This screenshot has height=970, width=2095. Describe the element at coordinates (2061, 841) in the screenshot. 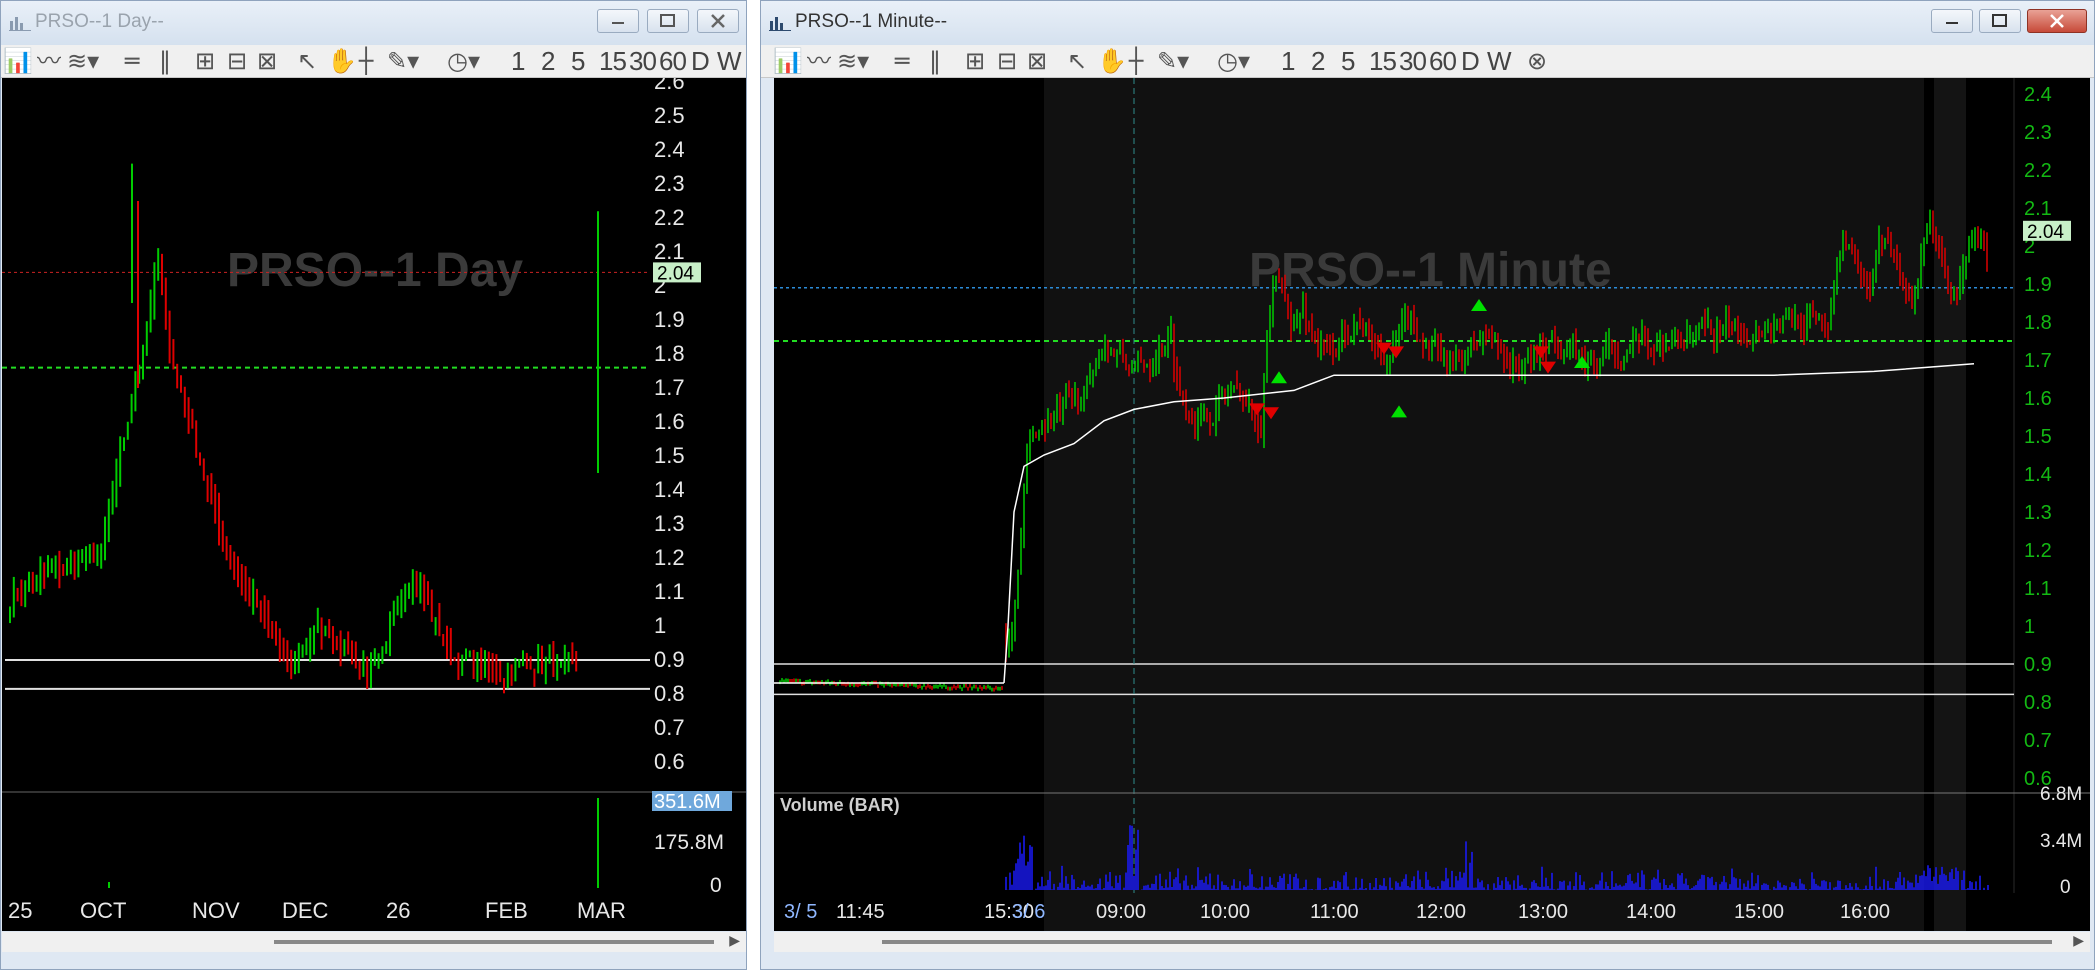

I see `volume-axis-tick: 3.4M` at that location.